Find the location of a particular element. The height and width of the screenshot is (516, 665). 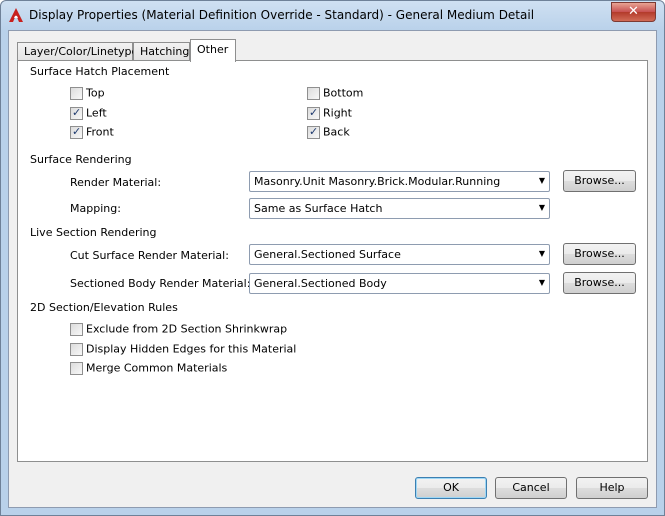

checkbox-bottom: Bottom is located at coordinates (335, 94).